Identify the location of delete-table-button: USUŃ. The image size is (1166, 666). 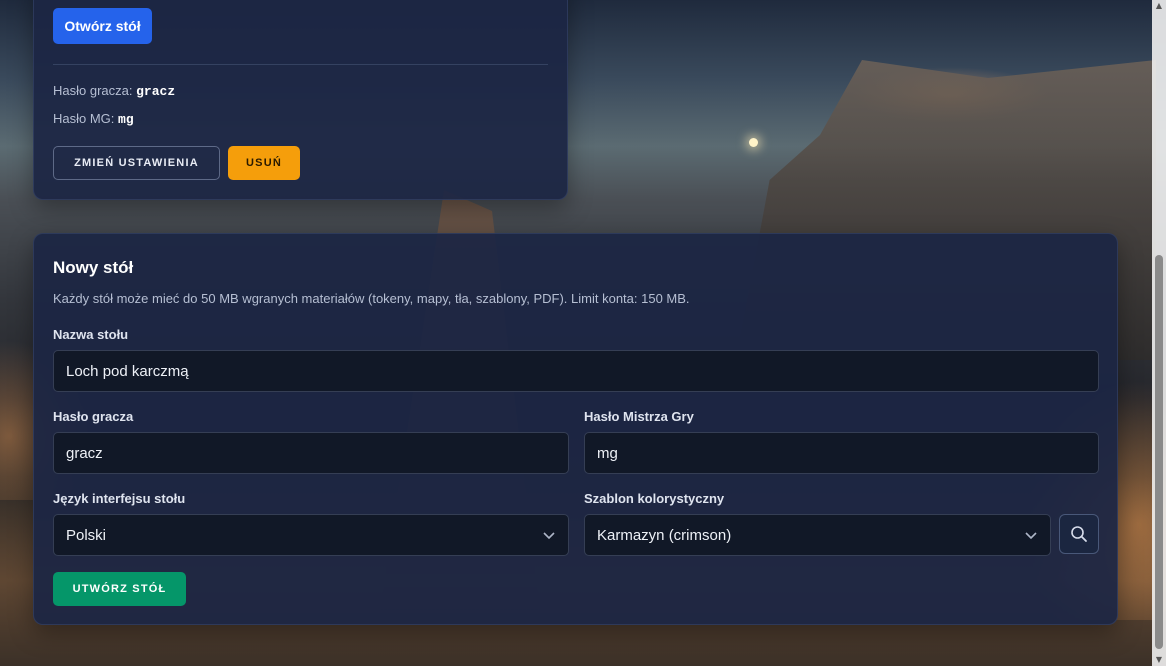
(264, 163).